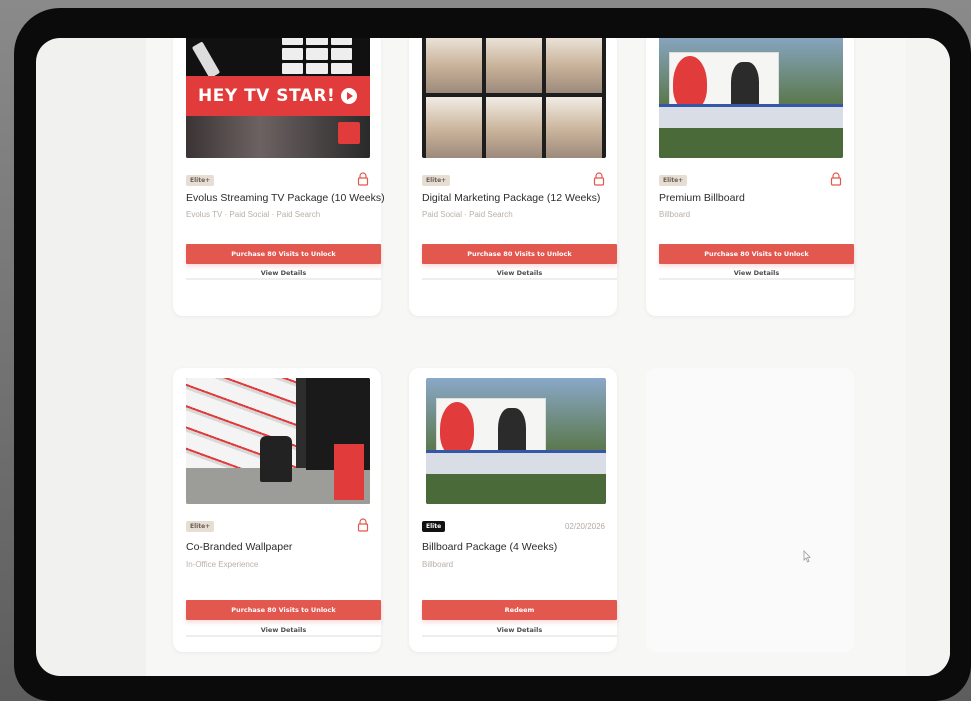  I want to click on package-title: Co-Branded Wallpaper, so click(239, 547).